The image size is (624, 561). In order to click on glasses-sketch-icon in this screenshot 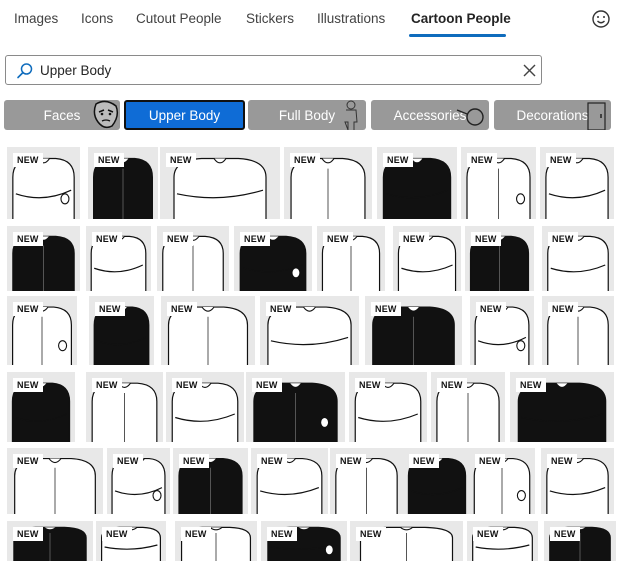, I will do `click(470, 117)`.